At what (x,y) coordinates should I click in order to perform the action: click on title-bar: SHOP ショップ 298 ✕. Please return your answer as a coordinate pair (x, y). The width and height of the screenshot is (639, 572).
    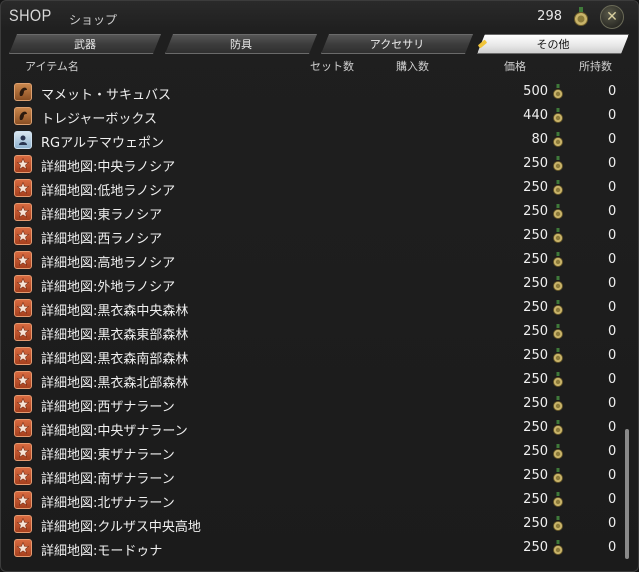
    Looking at the image, I should click on (319, 17).